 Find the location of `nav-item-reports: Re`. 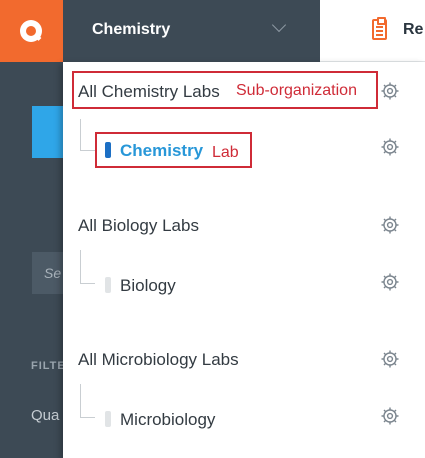

nav-item-reports: Re is located at coordinates (413, 30).